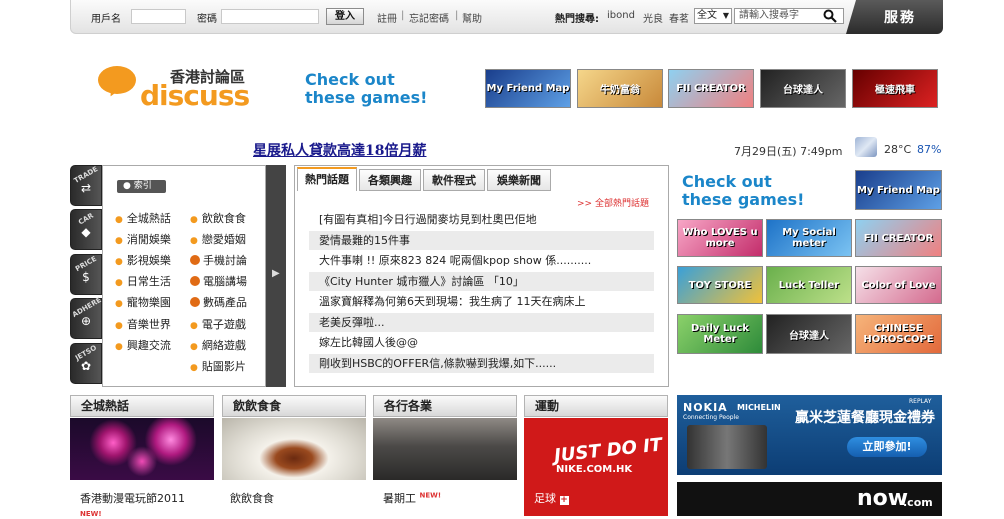 Image resolution: width=1004 pixels, height=519 pixels. What do you see at coordinates (725, 15) in the screenshot?
I see `dropdown-arrow-icon: ▼` at bounding box center [725, 15].